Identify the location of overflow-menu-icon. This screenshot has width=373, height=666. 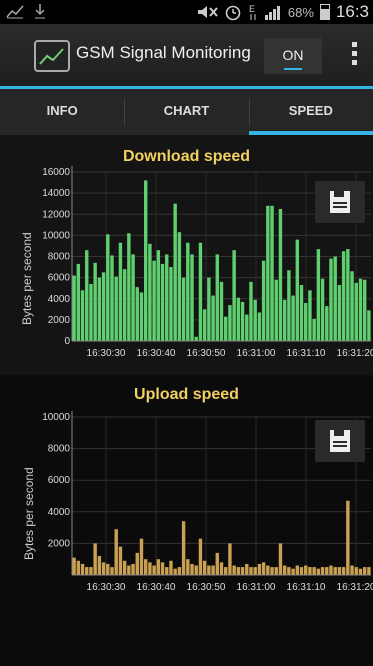
(355, 55).